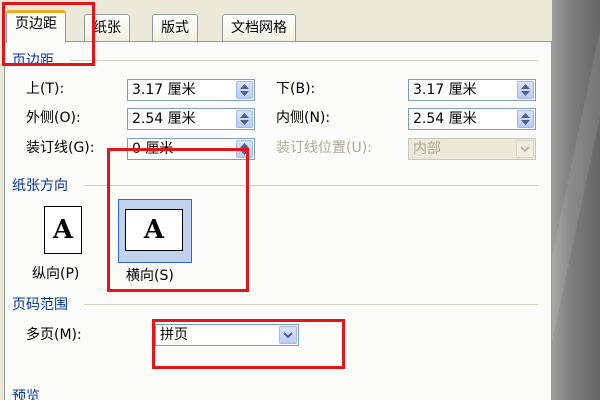  What do you see at coordinates (445, 119) in the screenshot?
I see `inside-margin-value: 2.54 厘米` at bounding box center [445, 119].